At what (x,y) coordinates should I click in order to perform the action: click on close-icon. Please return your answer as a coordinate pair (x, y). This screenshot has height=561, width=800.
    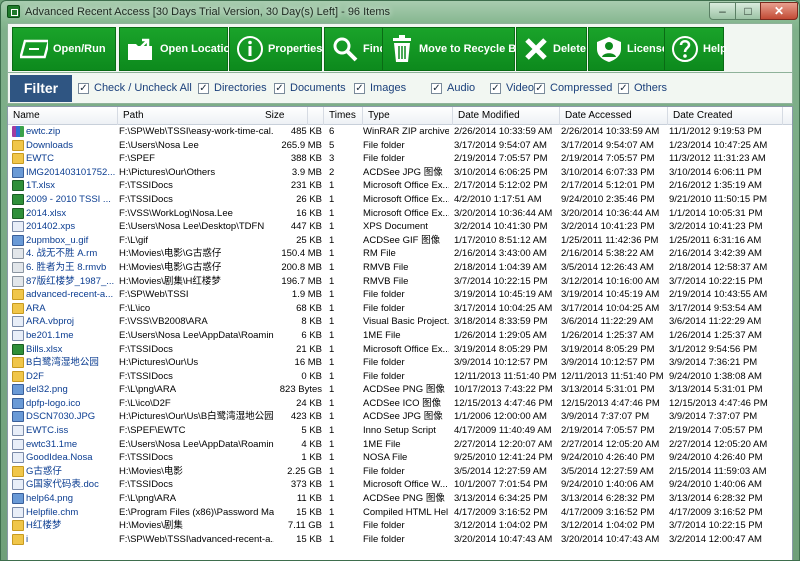
    Looking at the image, I should click on (536, 49).